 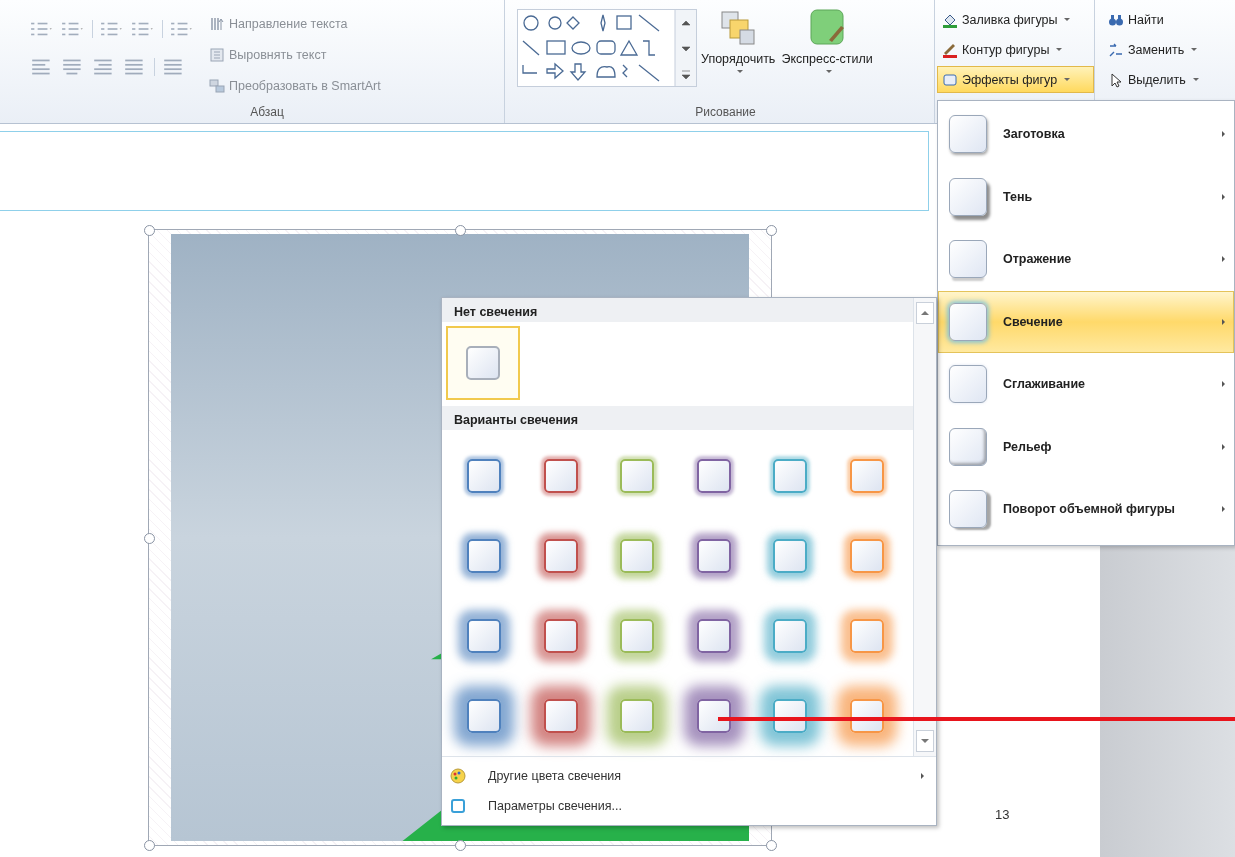 What do you see at coordinates (1086, 134) in the screenshot?
I see `menu-item: Заготовка` at bounding box center [1086, 134].